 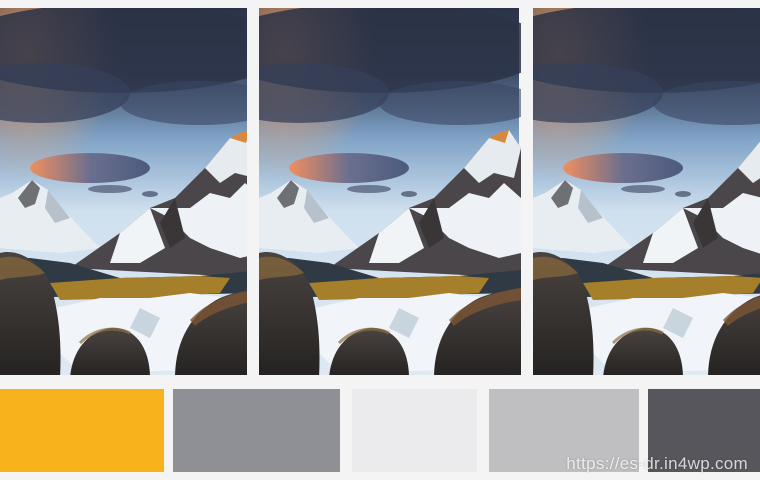 What do you see at coordinates (256, 430) in the screenshot?
I see `color-swatch-gray` at bounding box center [256, 430].